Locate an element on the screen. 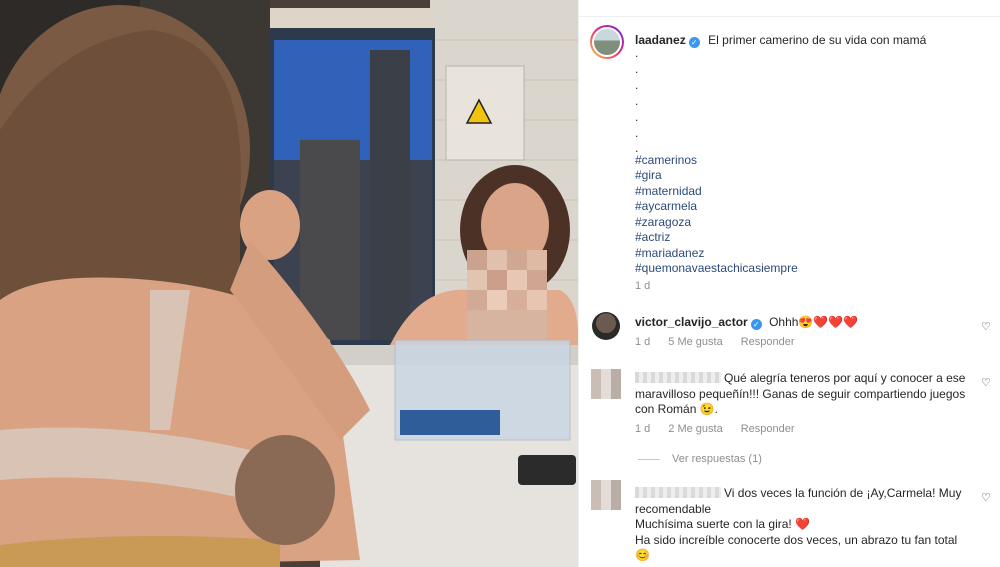 The image size is (1000, 567). comment-text-line: recomendable is located at coordinates (673, 508).